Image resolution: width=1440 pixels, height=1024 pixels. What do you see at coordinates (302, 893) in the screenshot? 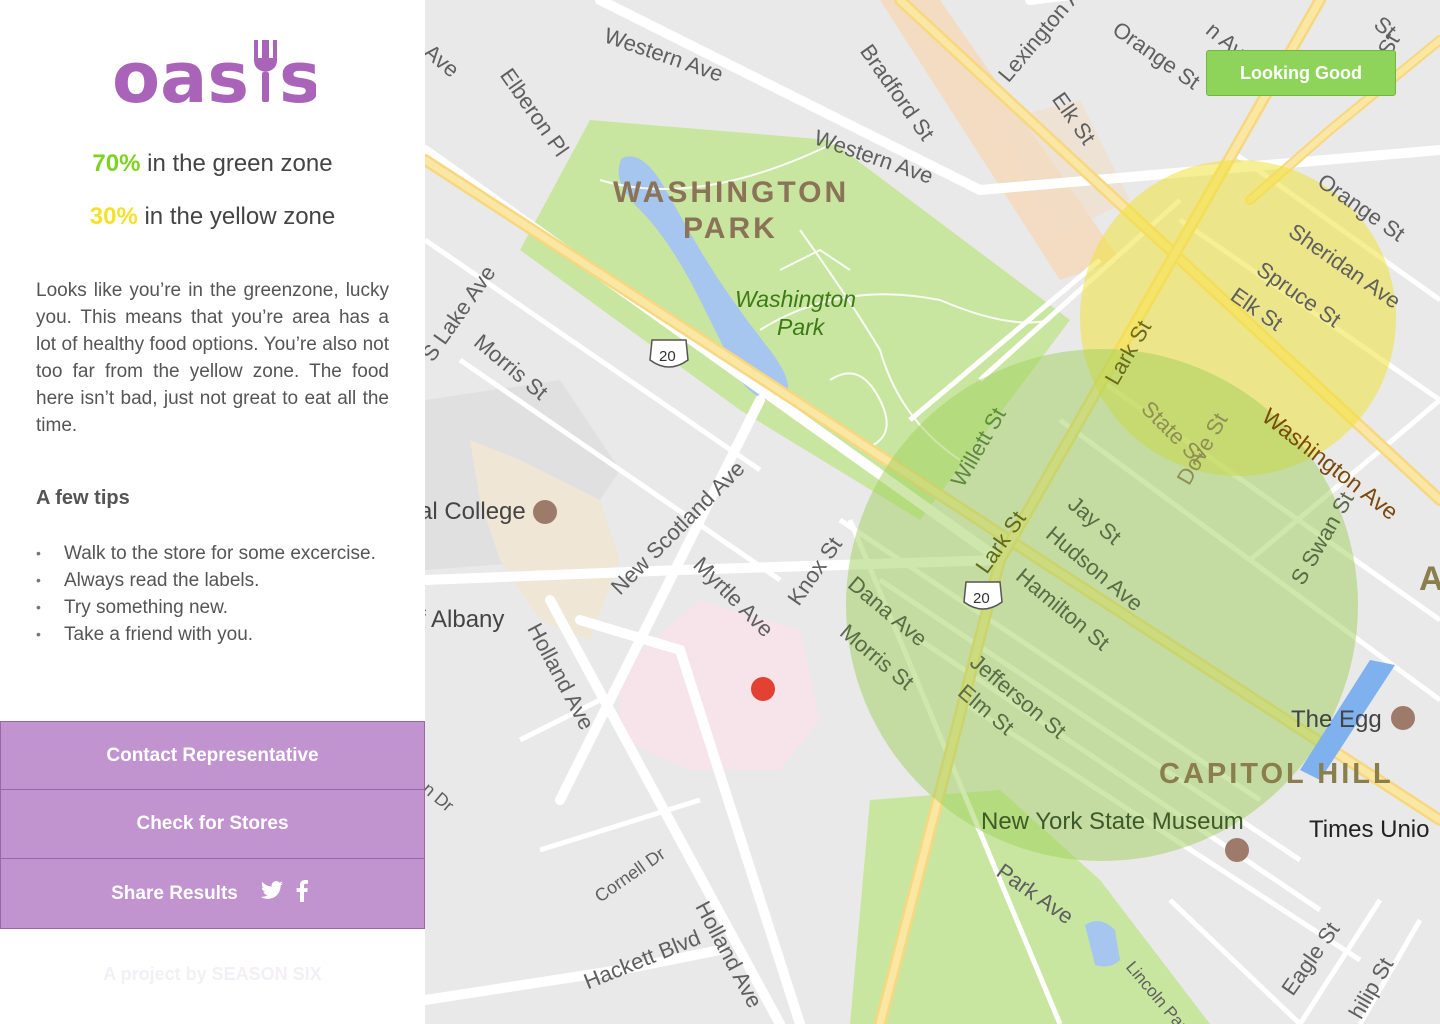
I see `facebook-icon` at bounding box center [302, 893].